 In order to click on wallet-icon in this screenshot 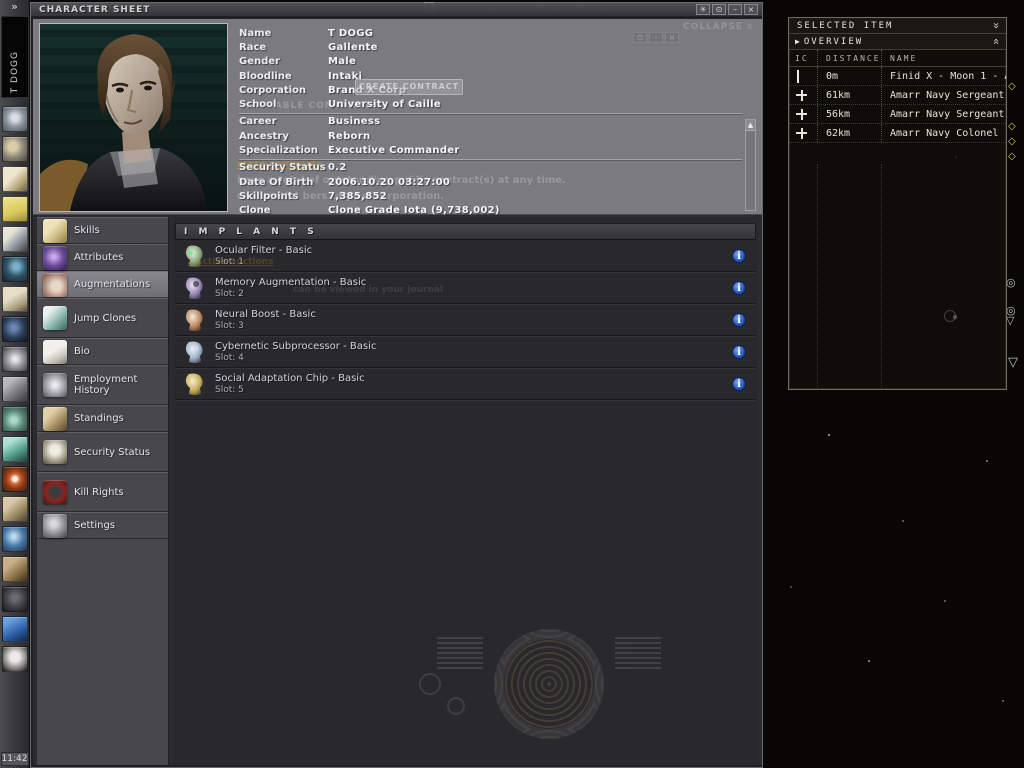, I will do `click(14, 419)`.